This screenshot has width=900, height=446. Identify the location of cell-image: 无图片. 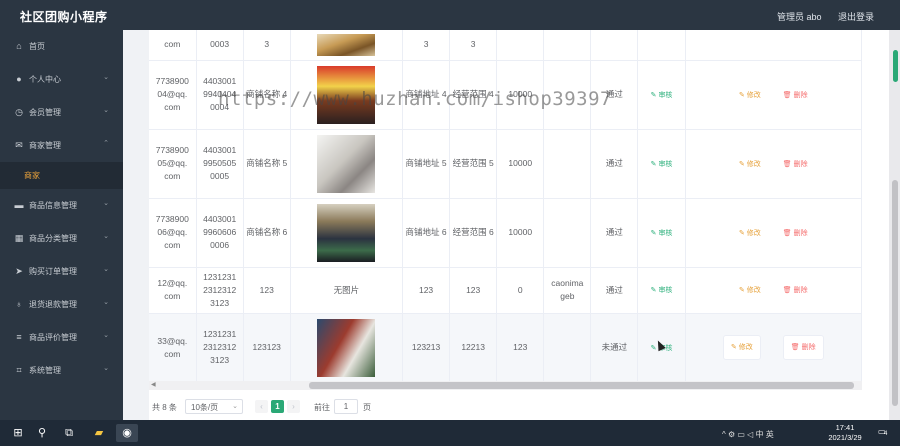
(347, 290).